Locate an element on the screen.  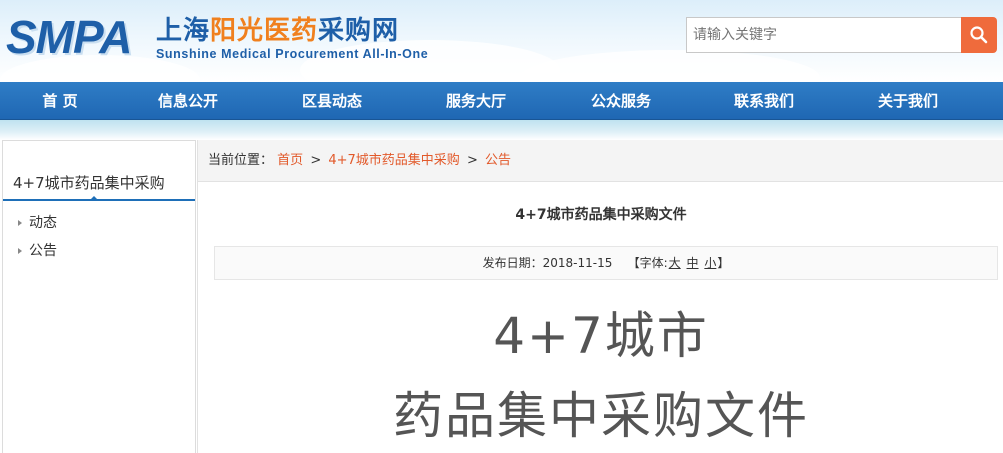
sidebar: 4+7城市药品集中采购 动态 公告 is located at coordinates (99, 296).